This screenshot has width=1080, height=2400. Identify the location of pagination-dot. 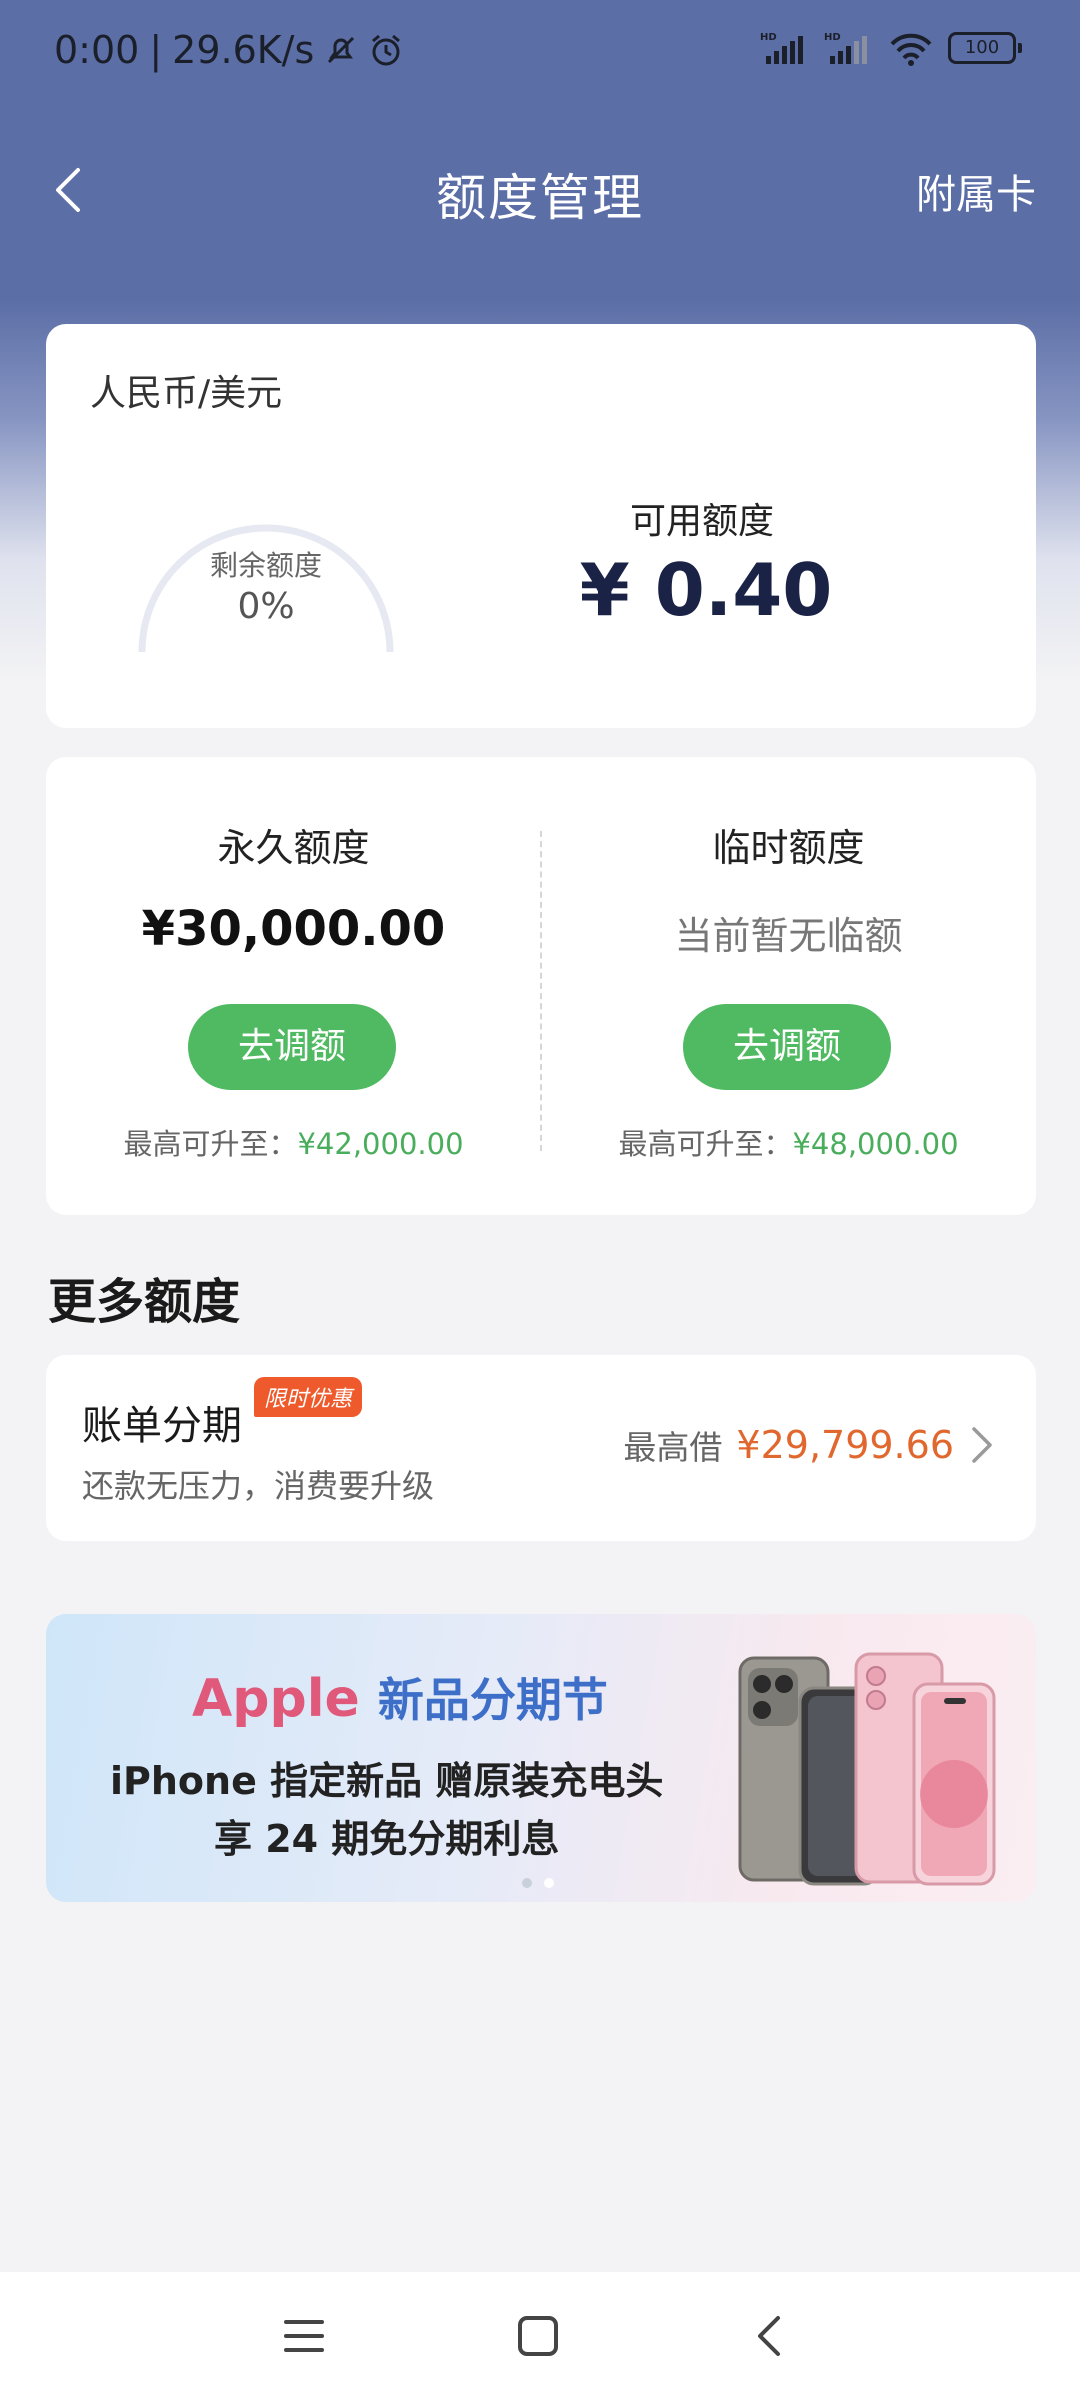
(527, 1883).